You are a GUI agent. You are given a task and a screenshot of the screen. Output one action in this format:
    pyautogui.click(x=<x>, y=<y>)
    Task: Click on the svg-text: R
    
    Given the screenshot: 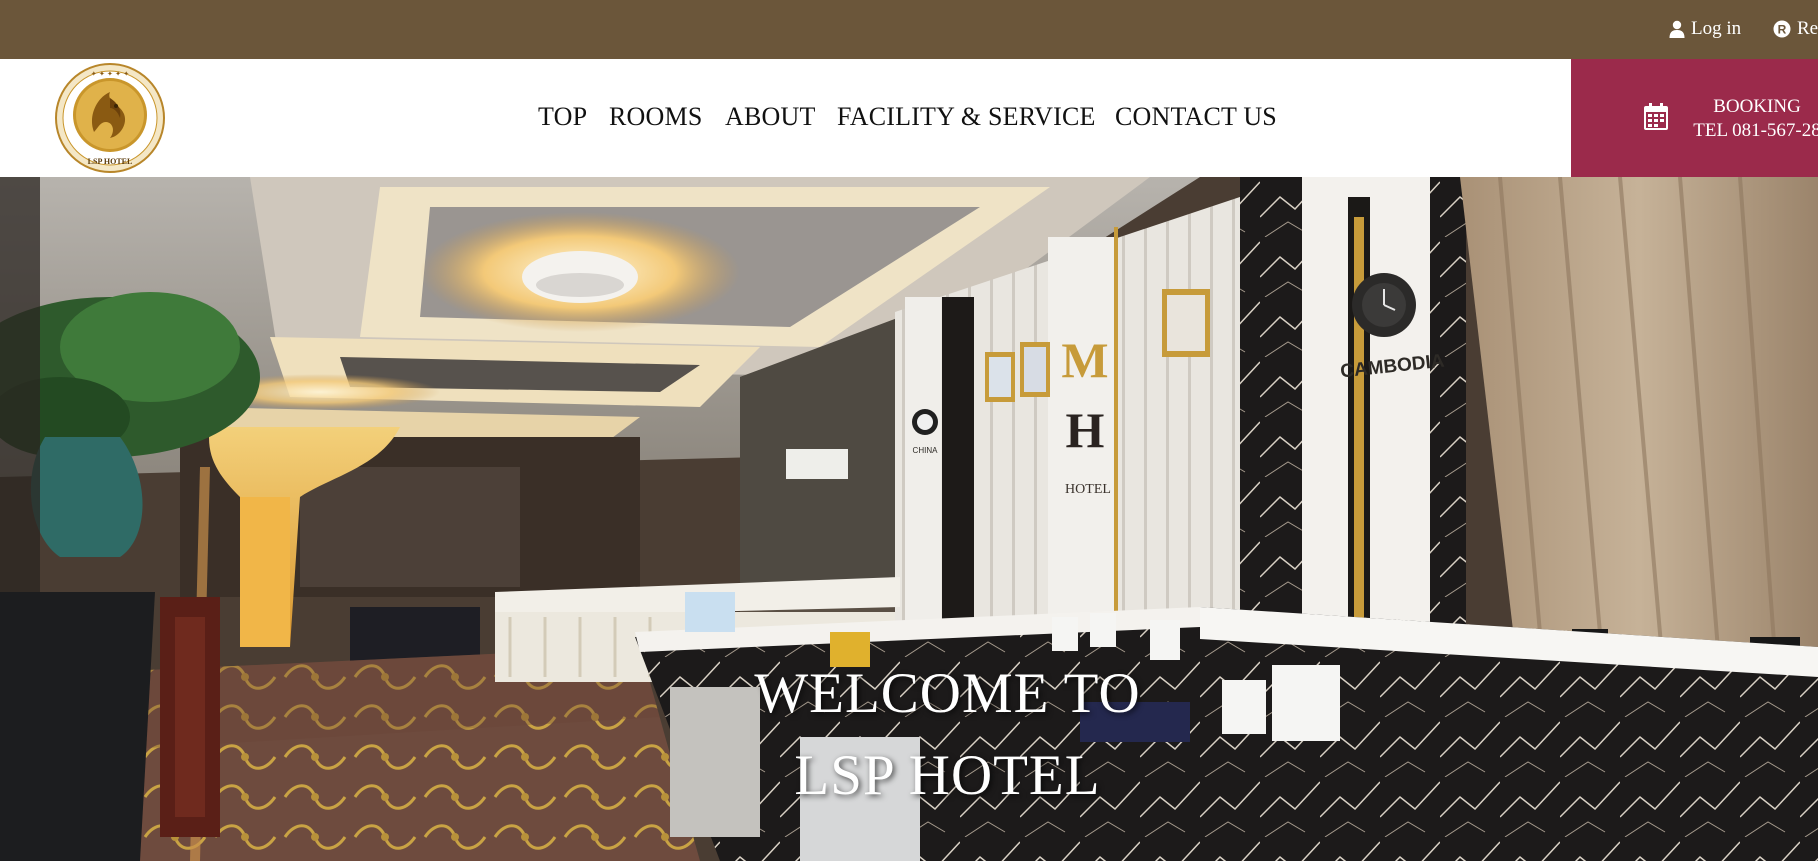 What is the action you would take?
    pyautogui.click(x=1782, y=30)
    